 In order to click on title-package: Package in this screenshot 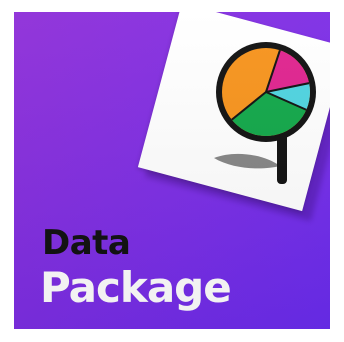, I will do `click(136, 287)`.